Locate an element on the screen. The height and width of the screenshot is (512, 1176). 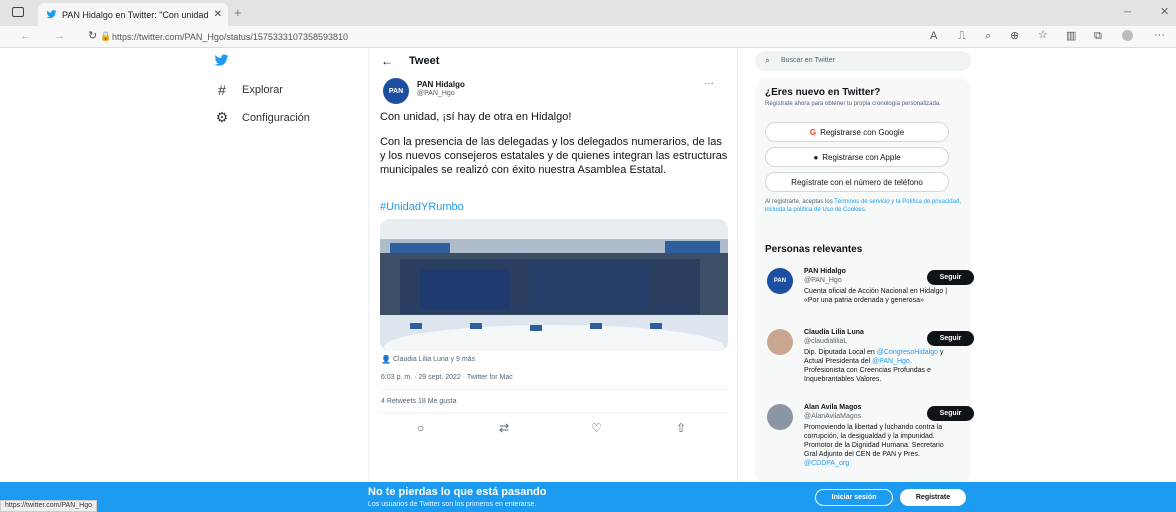
apple-icon: ● is located at coordinates (816, 157).